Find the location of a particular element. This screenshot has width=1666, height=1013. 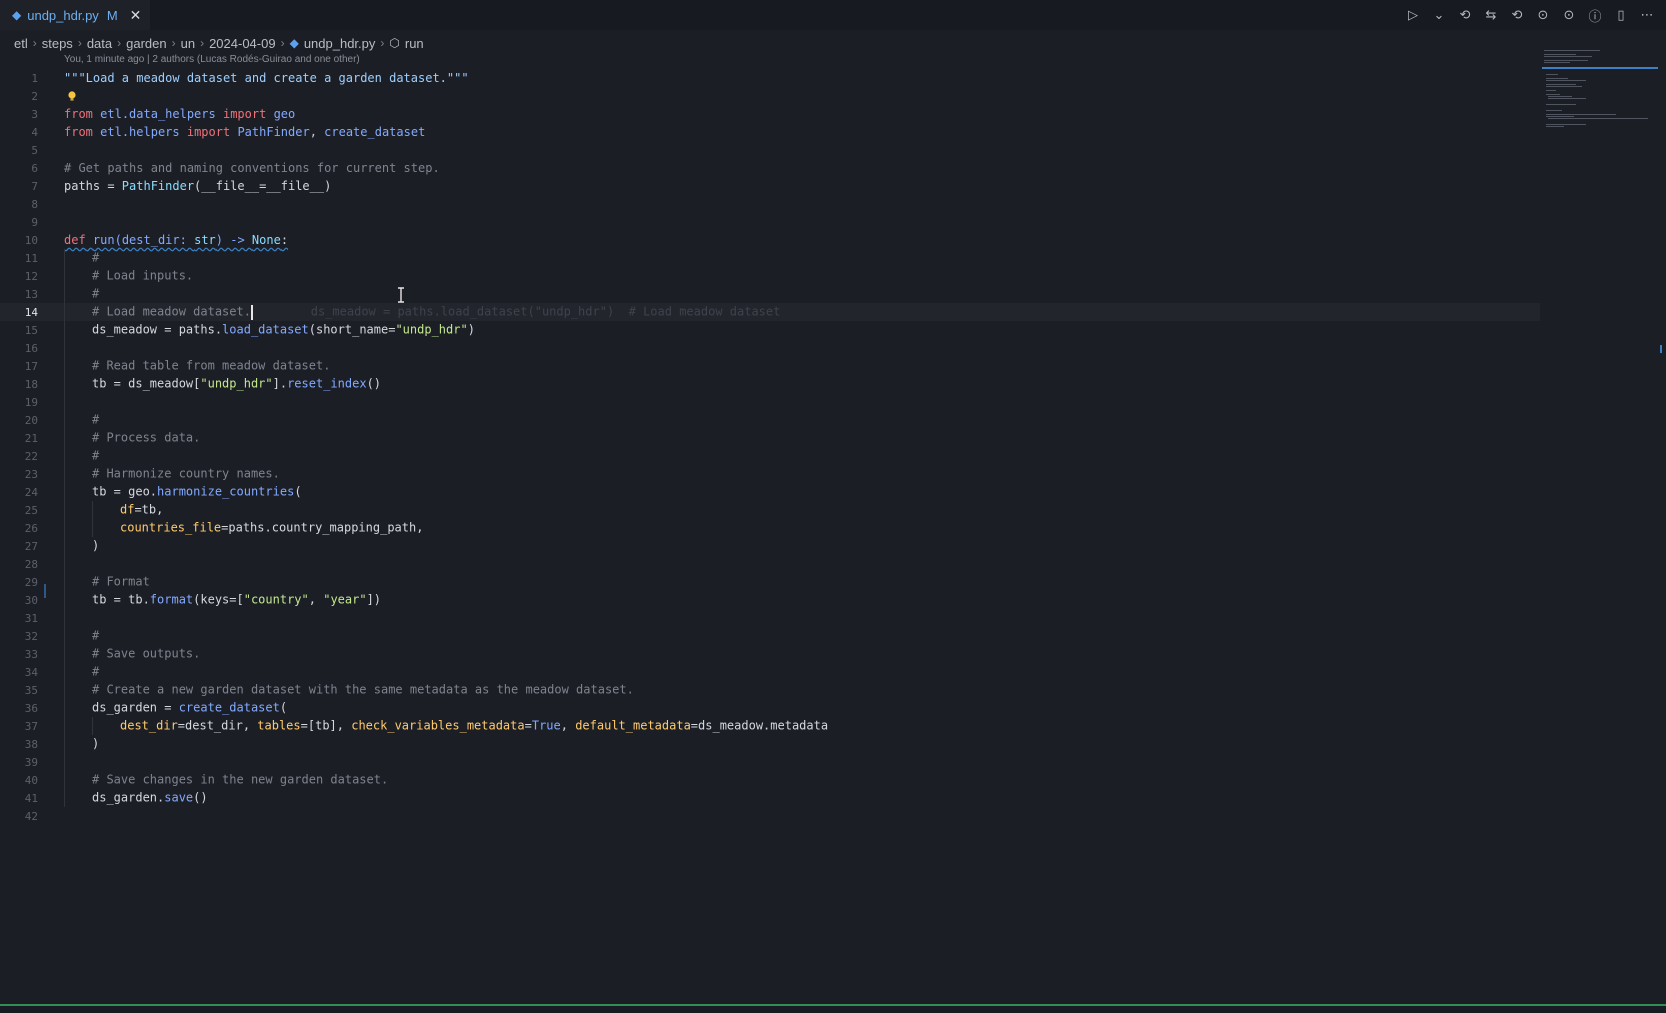

code-line: 11 # is located at coordinates (770, 258).